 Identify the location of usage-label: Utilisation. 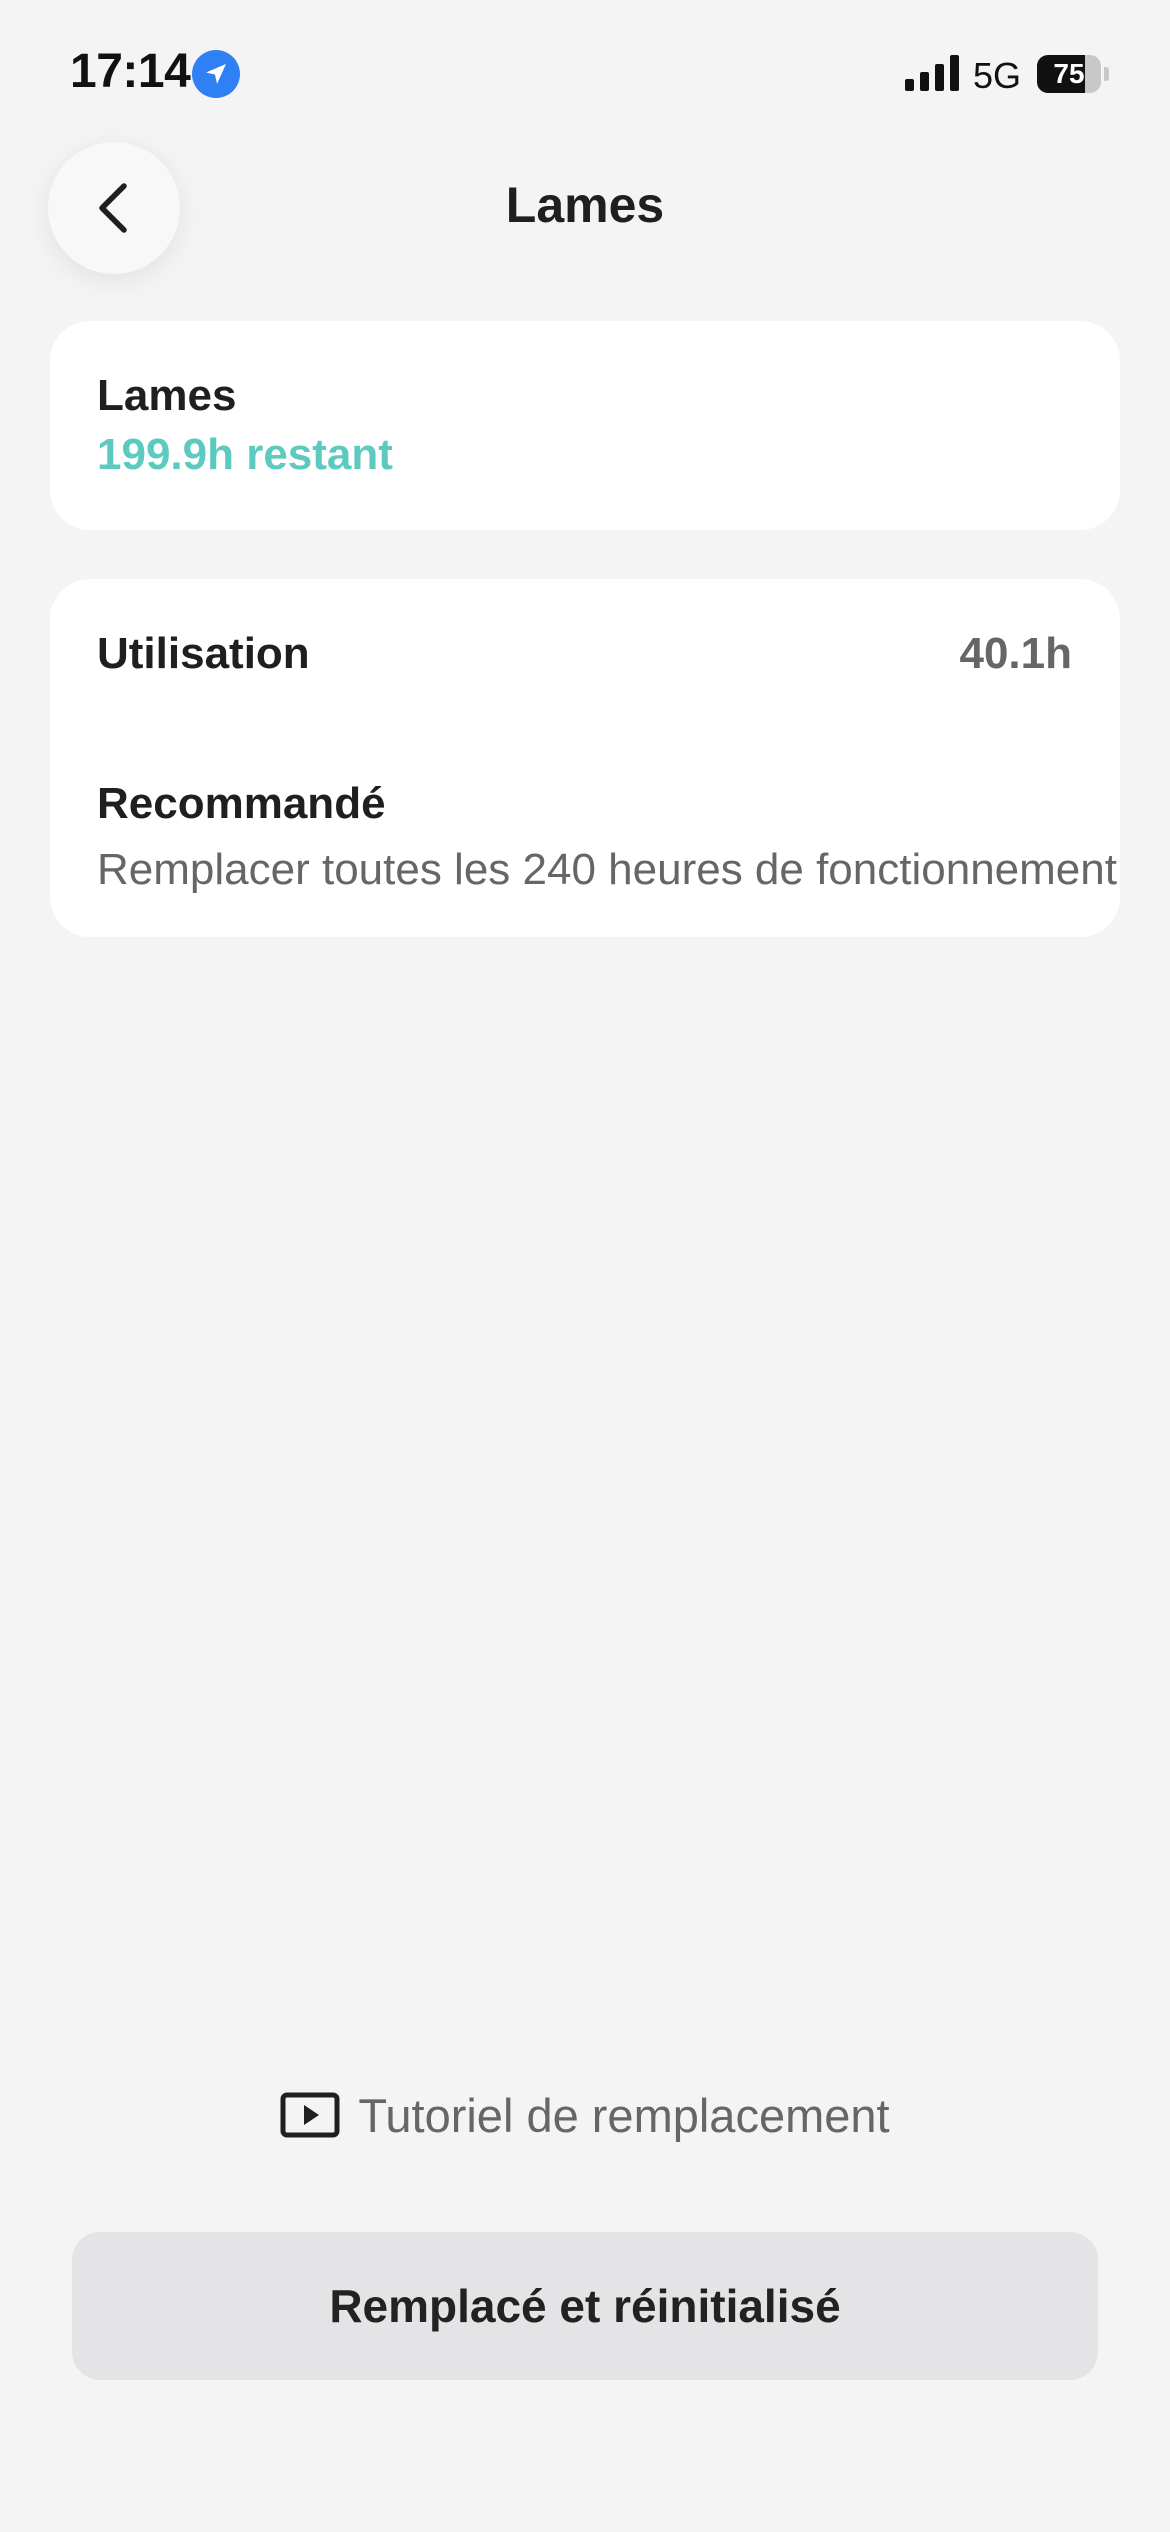
(203, 653).